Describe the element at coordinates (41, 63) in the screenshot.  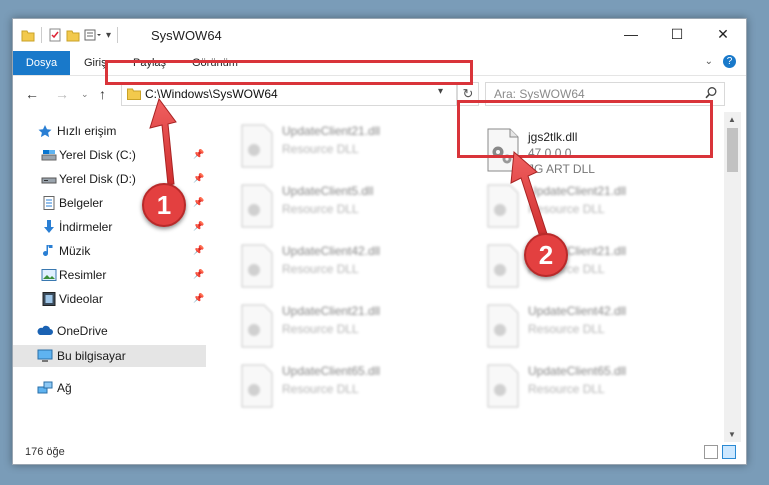
I see `tab-file: Dosya` at that location.